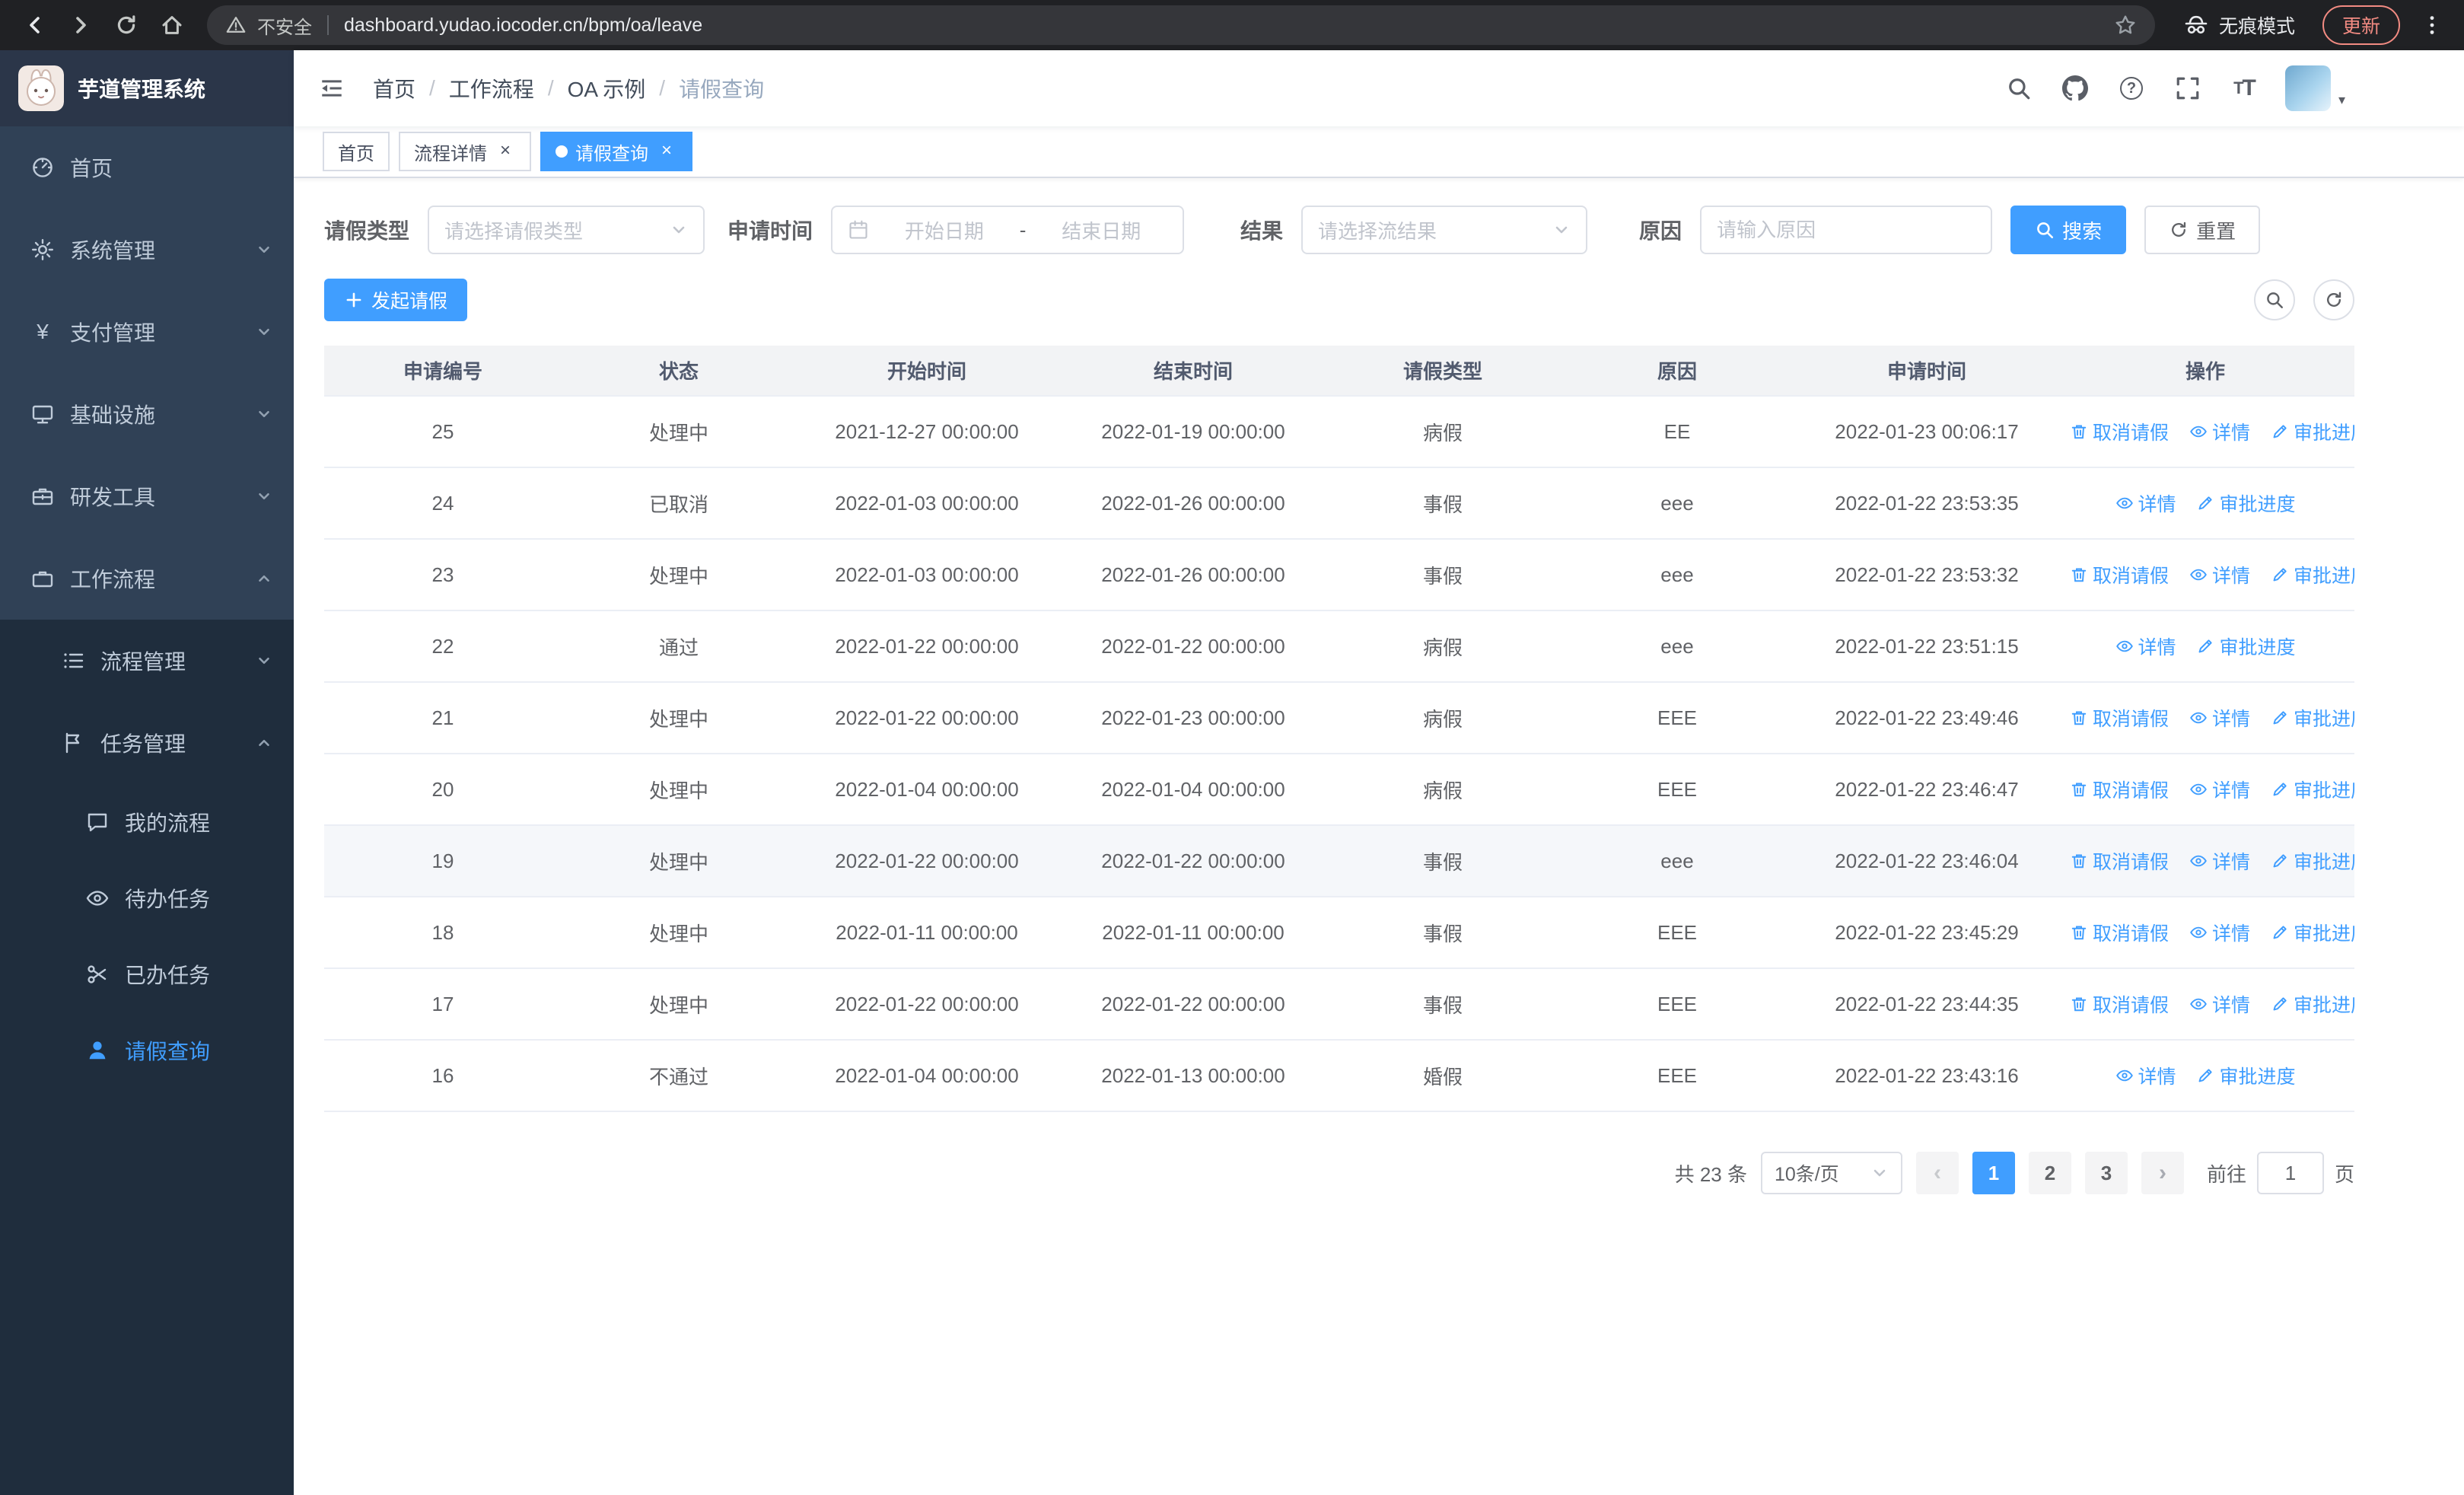  I want to click on reason-input, so click(1846, 230).